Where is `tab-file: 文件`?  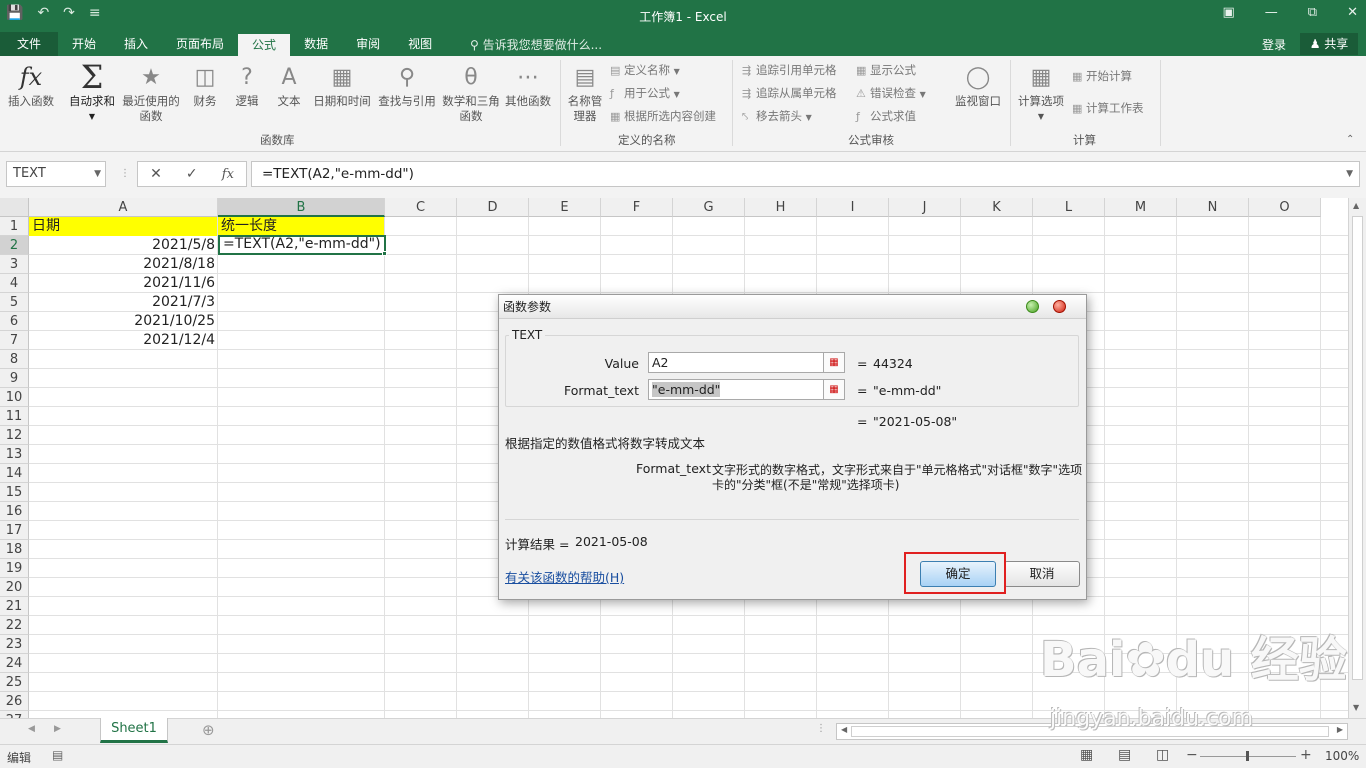 tab-file: 文件 is located at coordinates (29, 44).